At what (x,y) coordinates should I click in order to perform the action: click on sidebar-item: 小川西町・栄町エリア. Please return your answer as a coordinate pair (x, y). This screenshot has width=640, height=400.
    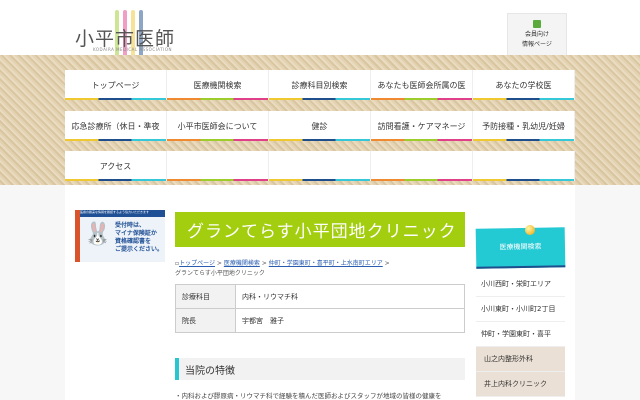
    Looking at the image, I should click on (520, 284).